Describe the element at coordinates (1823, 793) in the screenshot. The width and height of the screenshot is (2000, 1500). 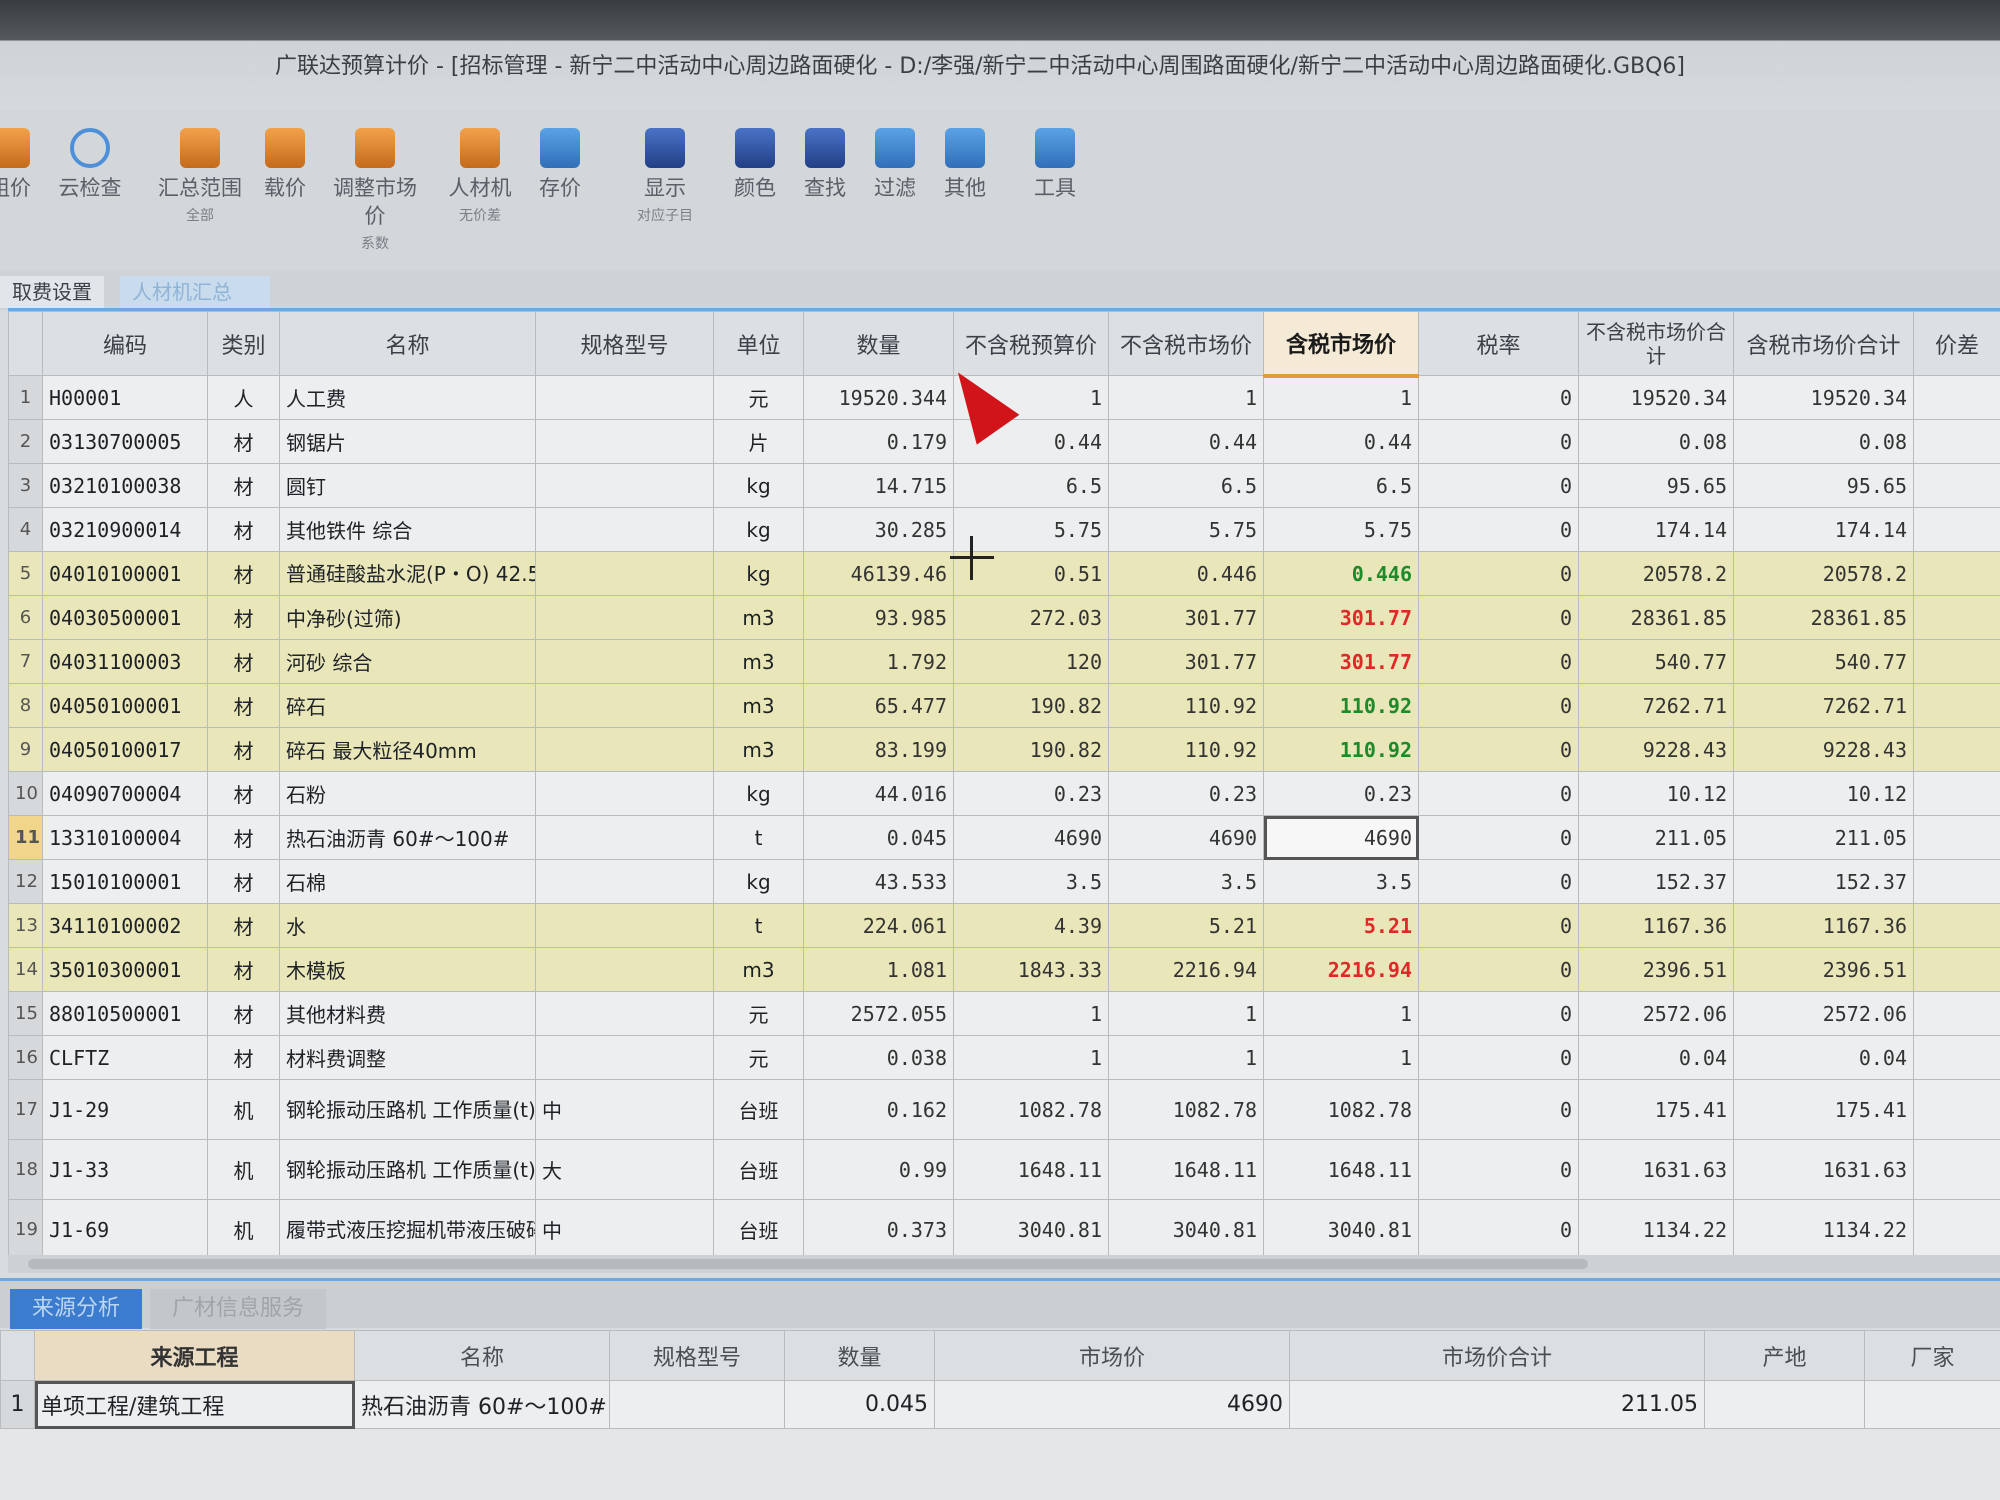
I see `cell-tax-market-total: 10.12` at that location.